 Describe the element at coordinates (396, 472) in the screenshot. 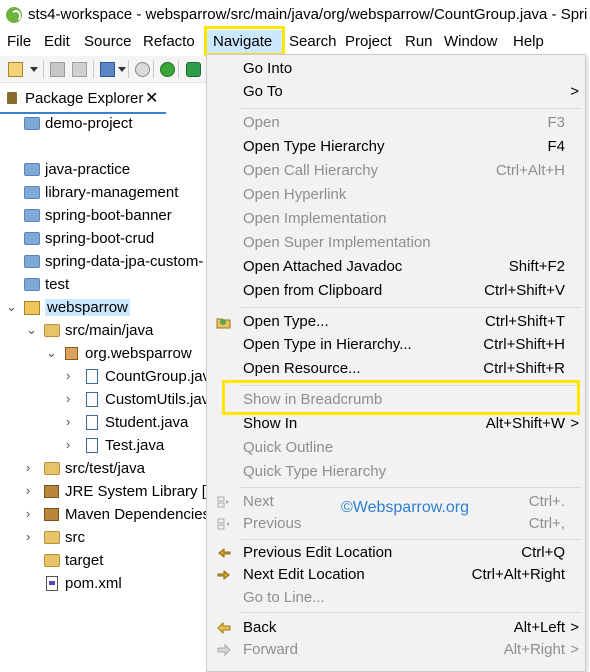

I see `menu-item-quick-type-hierarchy: Quick Type Hierarchy` at that location.